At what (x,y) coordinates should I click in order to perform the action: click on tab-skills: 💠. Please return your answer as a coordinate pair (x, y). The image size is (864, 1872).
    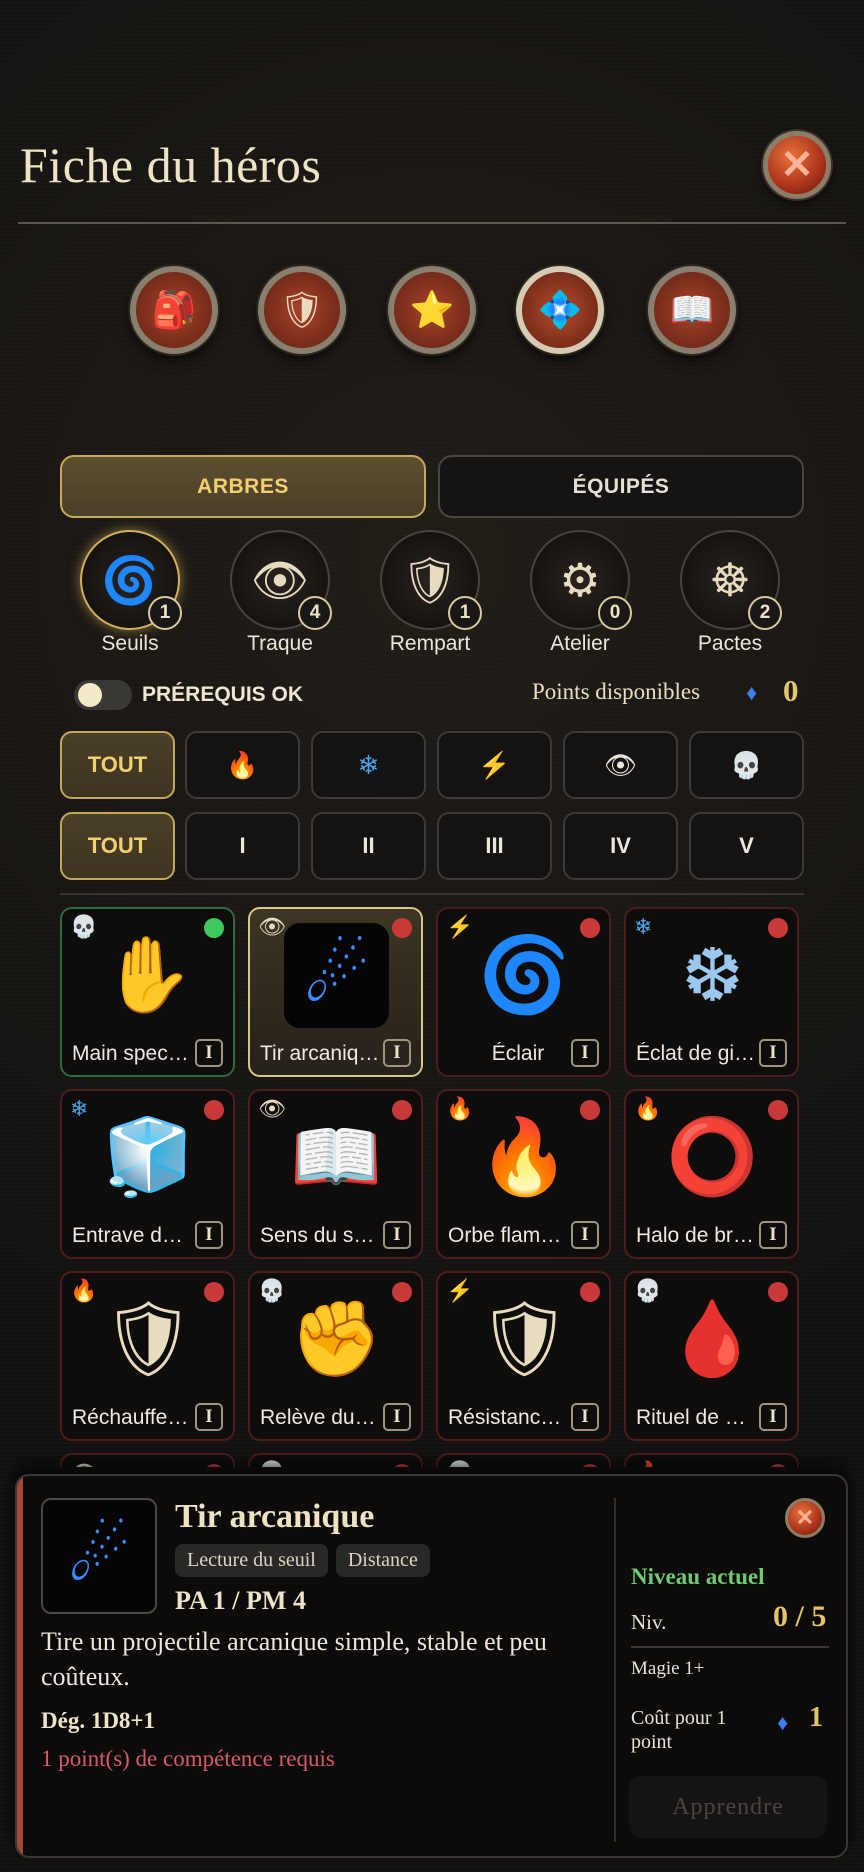
    Looking at the image, I should click on (560, 310).